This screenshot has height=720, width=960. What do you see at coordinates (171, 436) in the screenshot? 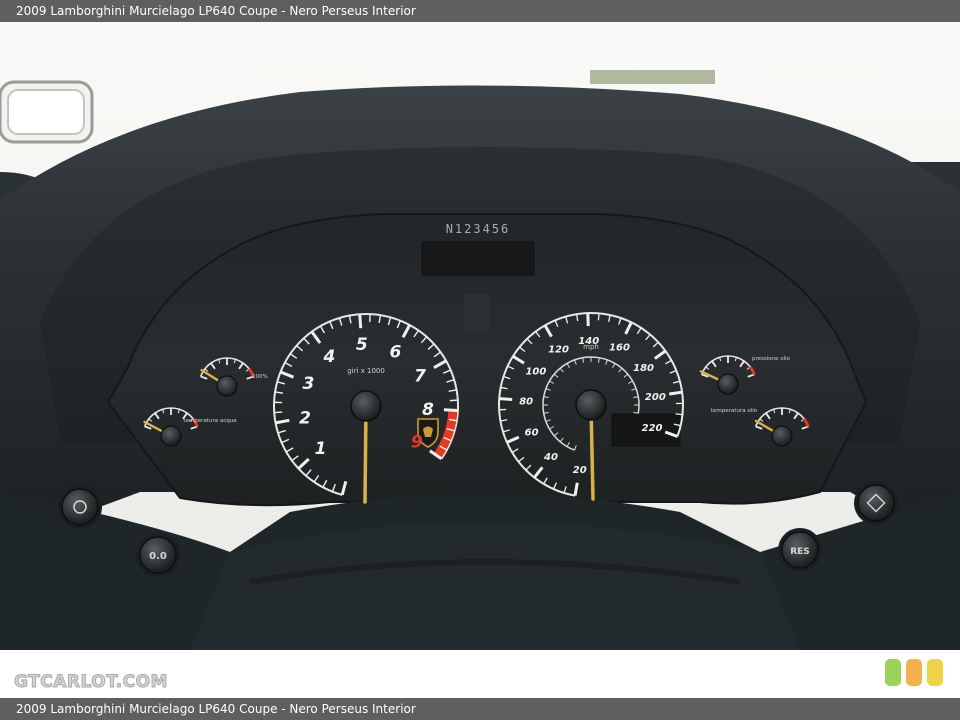
I see `water-temperature-gauge-hub` at bounding box center [171, 436].